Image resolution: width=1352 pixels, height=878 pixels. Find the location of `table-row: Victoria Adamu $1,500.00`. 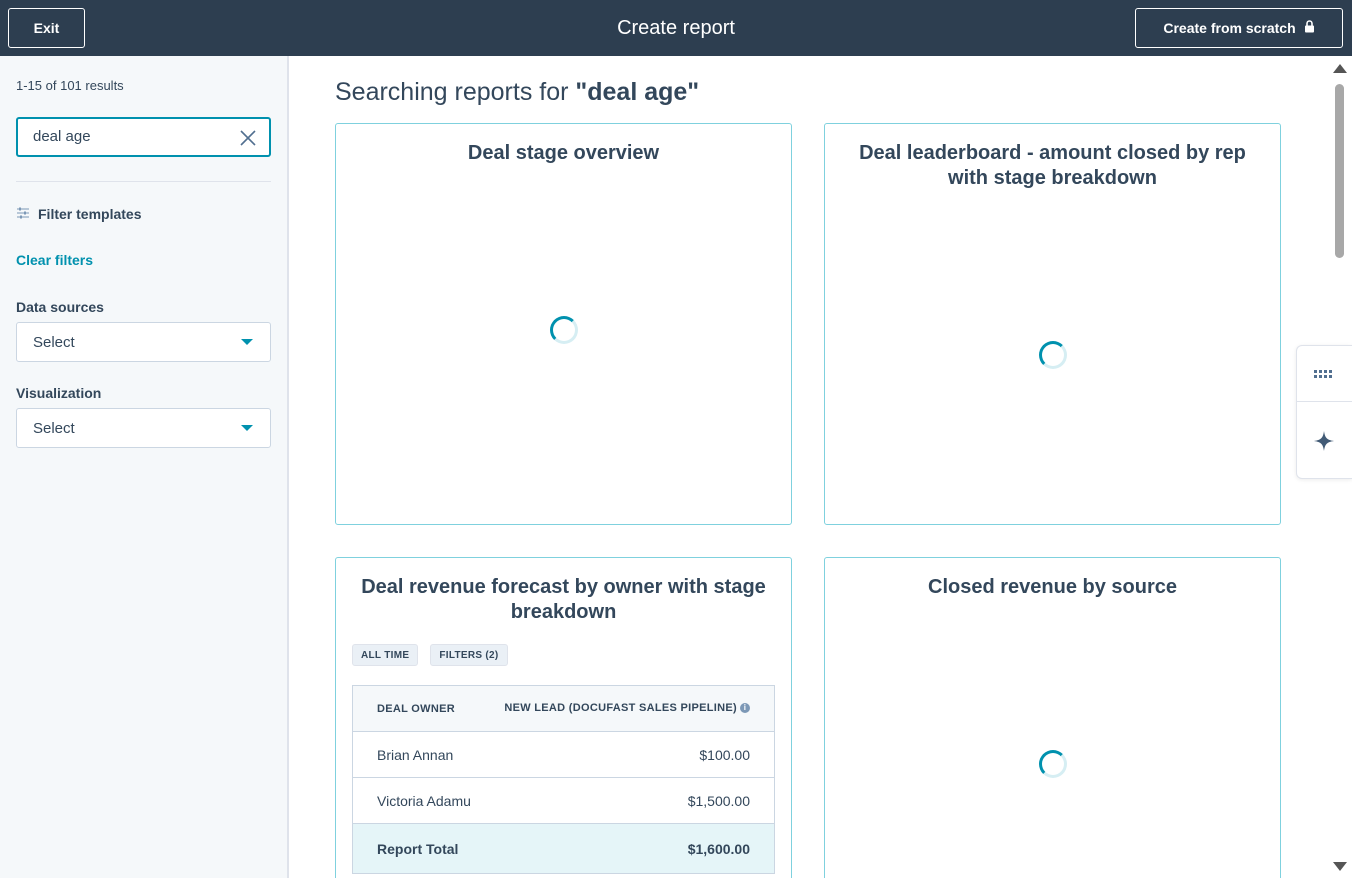

table-row: Victoria Adamu $1,500.00 is located at coordinates (563, 800).